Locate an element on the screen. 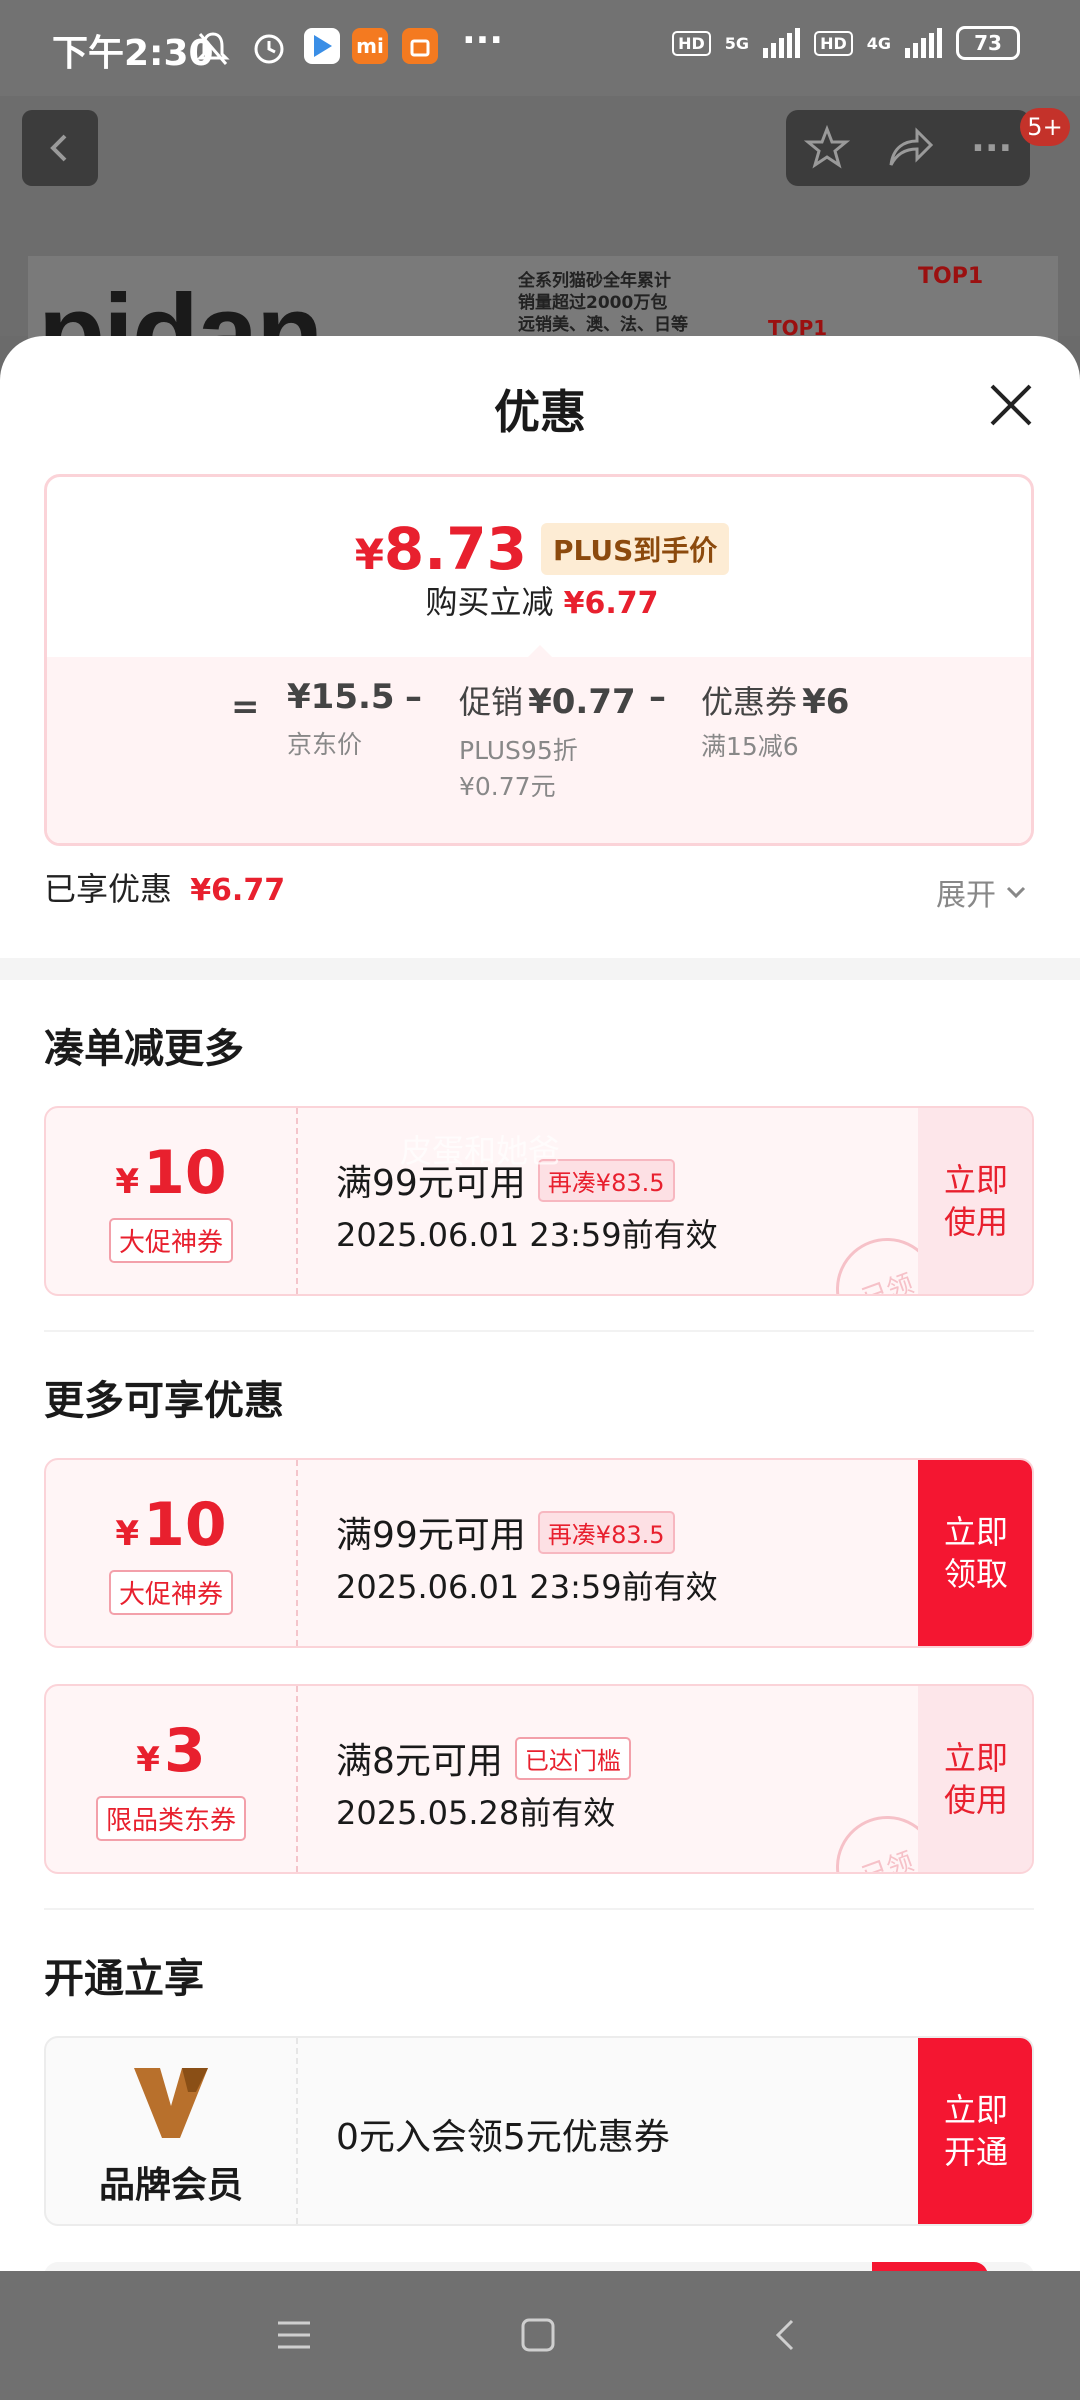 The image size is (1080, 2400). final-price-row: ¥8.73 PLUS到手价 is located at coordinates (539, 549).